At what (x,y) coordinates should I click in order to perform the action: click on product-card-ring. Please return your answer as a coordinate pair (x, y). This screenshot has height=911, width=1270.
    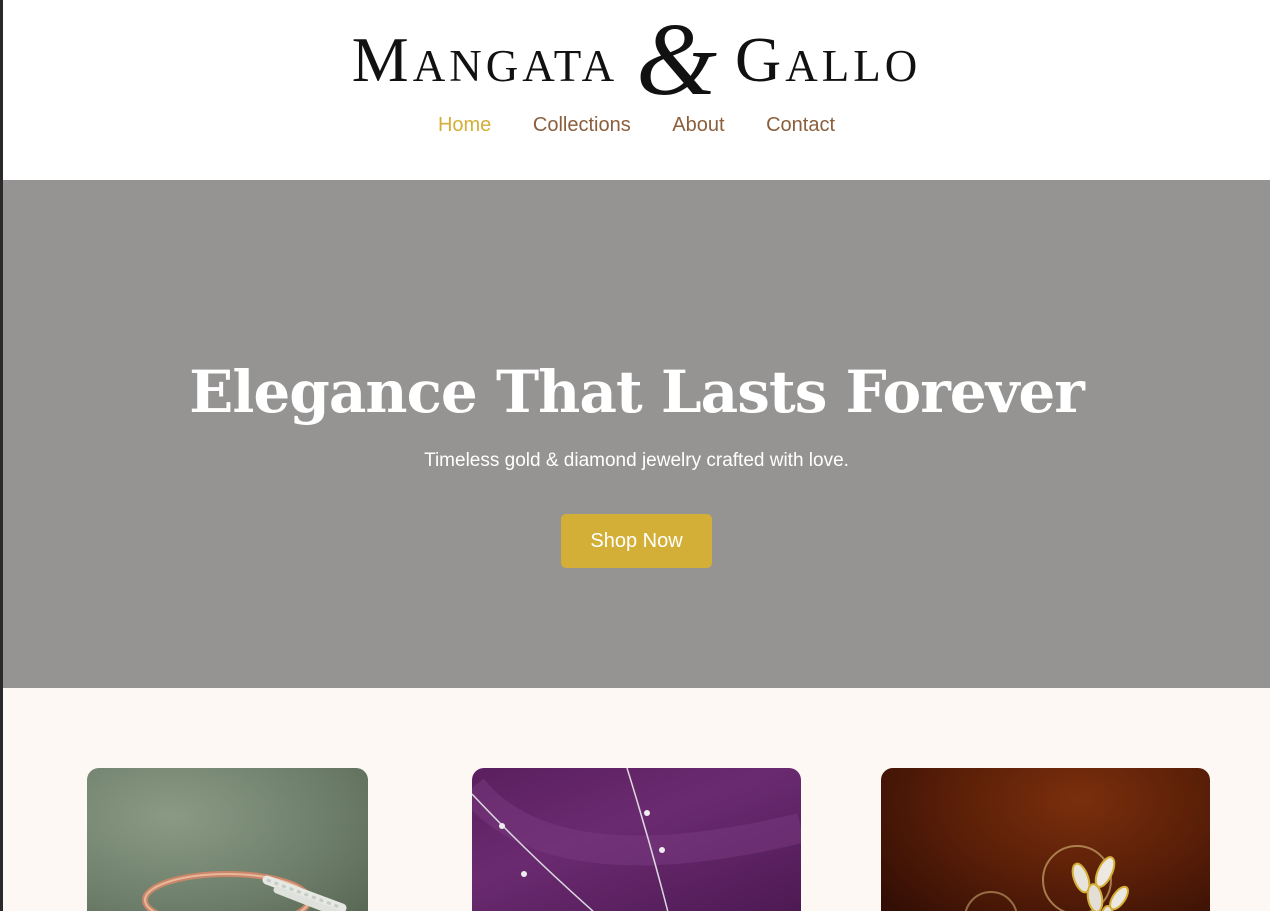
    Looking at the image, I should click on (227, 839).